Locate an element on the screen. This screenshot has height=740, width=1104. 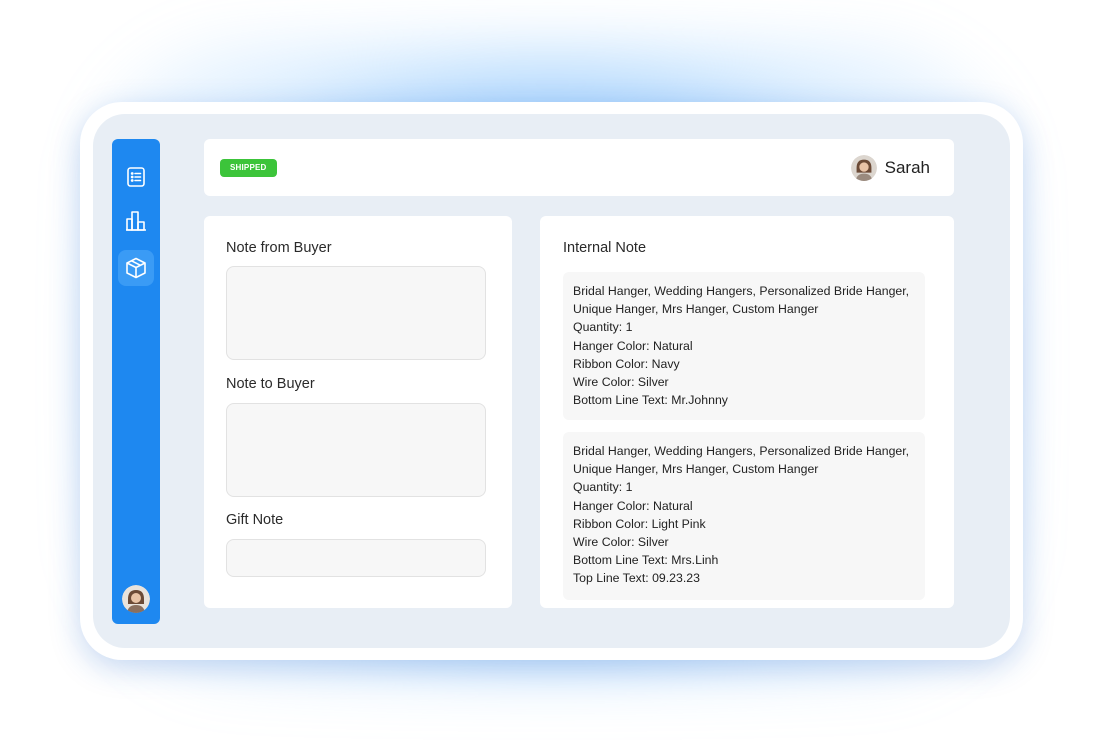
package-box-icon is located at coordinates (136, 268).